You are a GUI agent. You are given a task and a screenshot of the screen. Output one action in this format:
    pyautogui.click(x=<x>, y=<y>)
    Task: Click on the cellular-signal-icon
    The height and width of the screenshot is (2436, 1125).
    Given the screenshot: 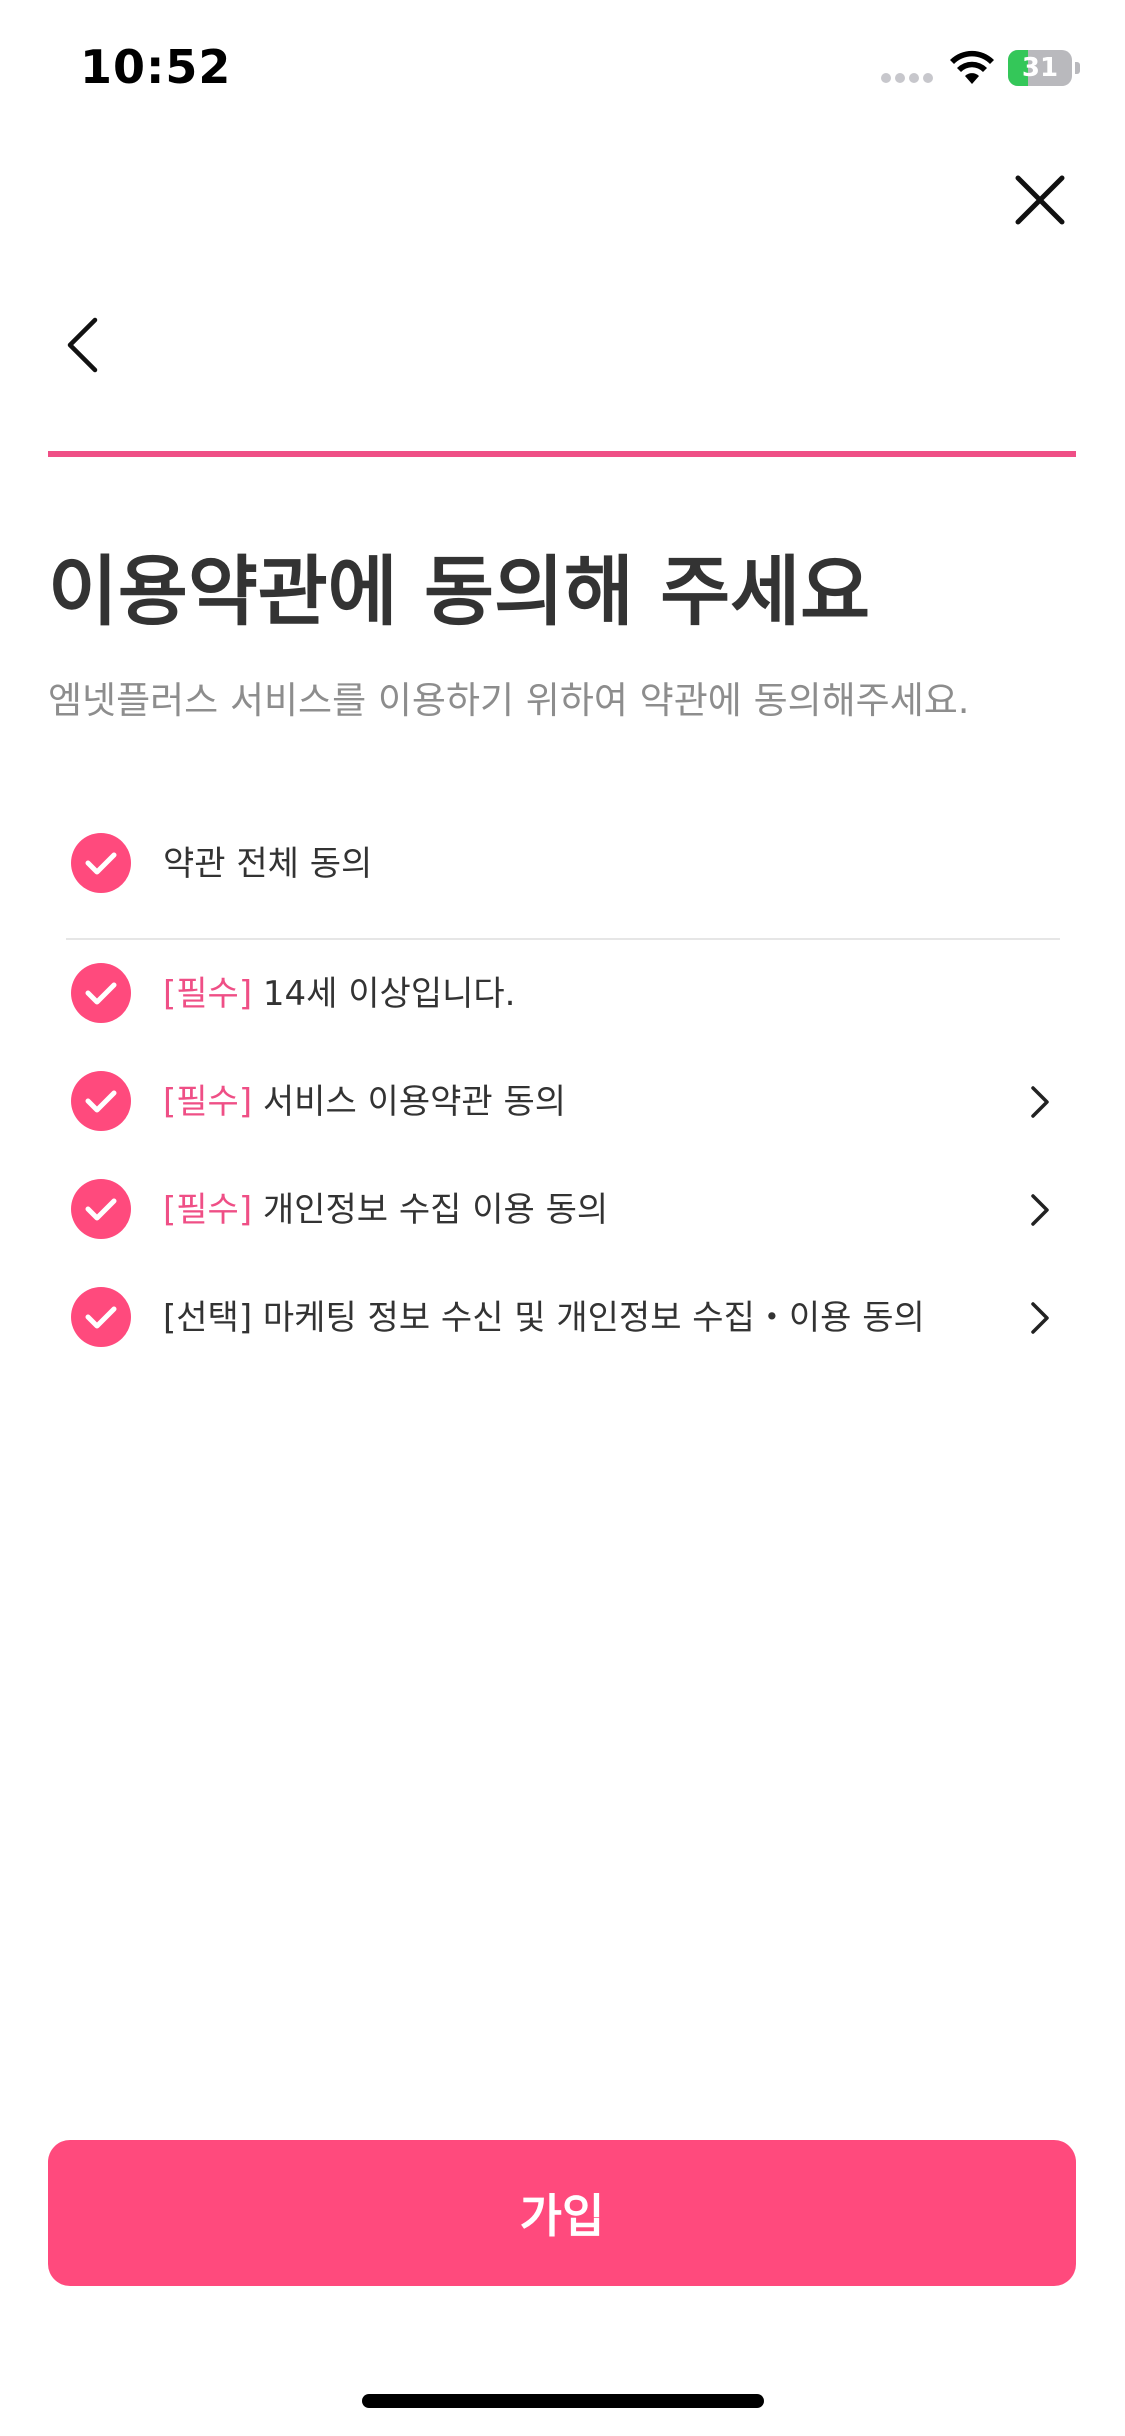 What is the action you would take?
    pyautogui.click(x=907, y=78)
    